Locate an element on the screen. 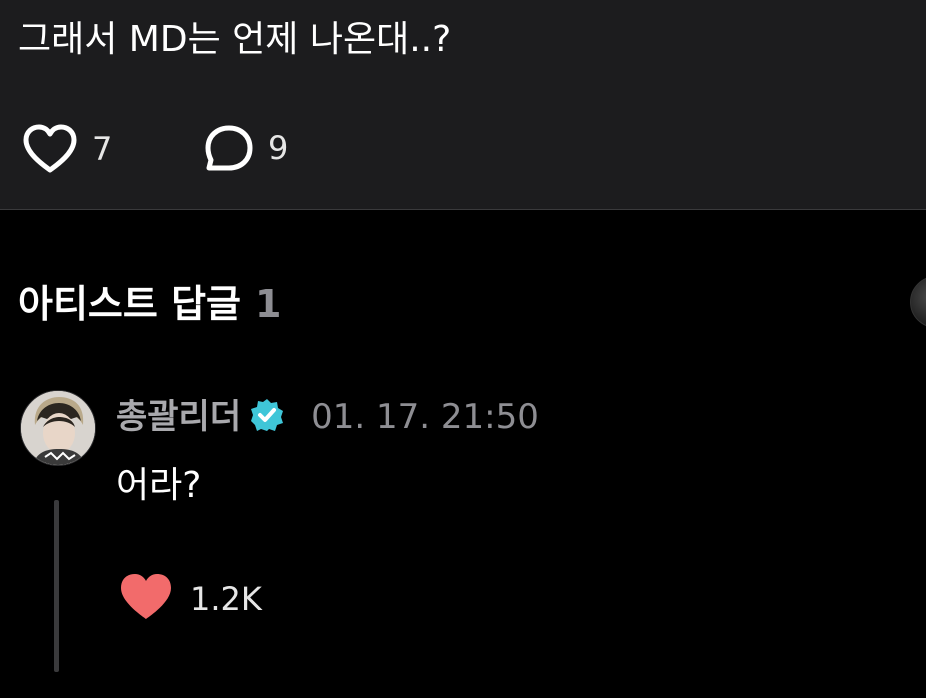 This screenshot has height=698, width=926. reply-meta: 총괄리더 01. 17. 21:50 is located at coordinates (327, 417).